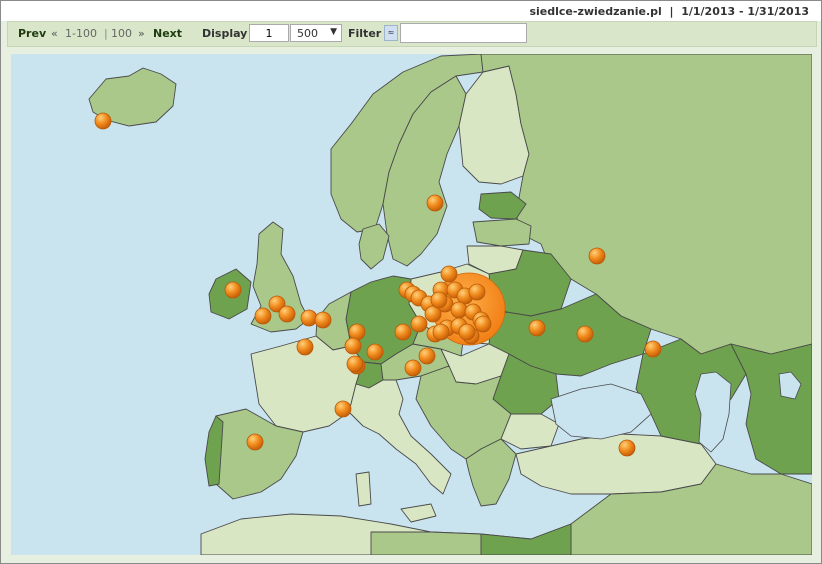 This screenshot has width=822, height=564. Describe the element at coordinates (32, 33) in the screenshot. I see `prev-button: Prev` at that location.